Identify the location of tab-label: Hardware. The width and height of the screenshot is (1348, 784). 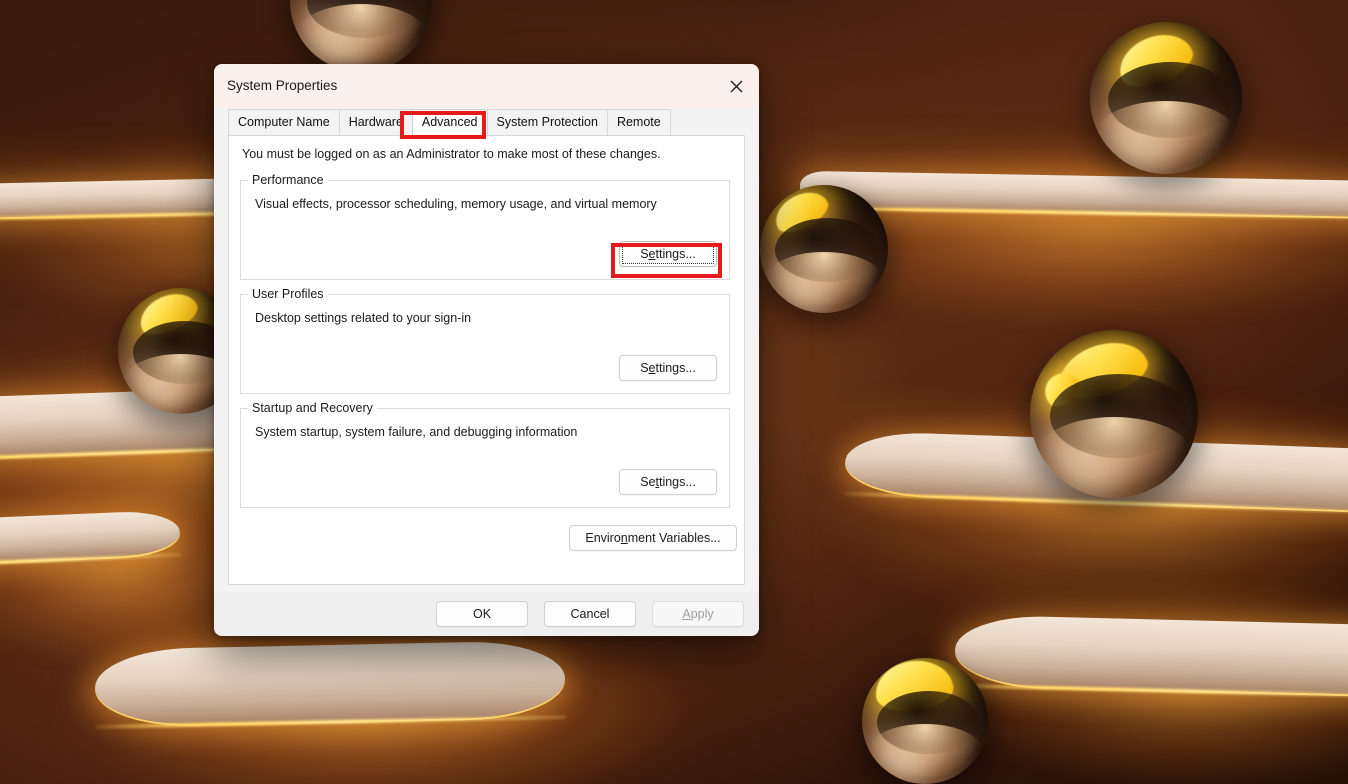
(375, 122).